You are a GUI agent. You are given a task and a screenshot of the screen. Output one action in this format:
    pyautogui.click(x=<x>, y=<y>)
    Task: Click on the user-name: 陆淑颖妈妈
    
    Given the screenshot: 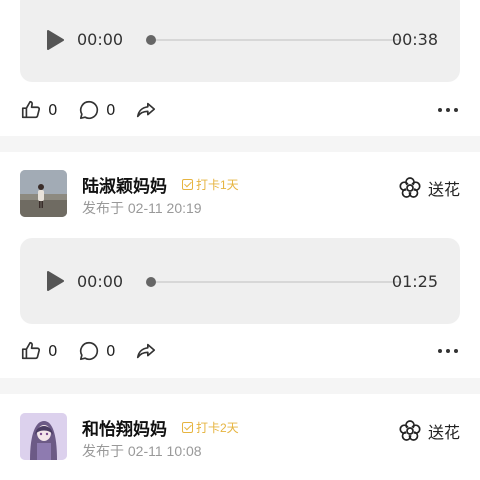 What is the action you would take?
    pyautogui.click(x=124, y=184)
    